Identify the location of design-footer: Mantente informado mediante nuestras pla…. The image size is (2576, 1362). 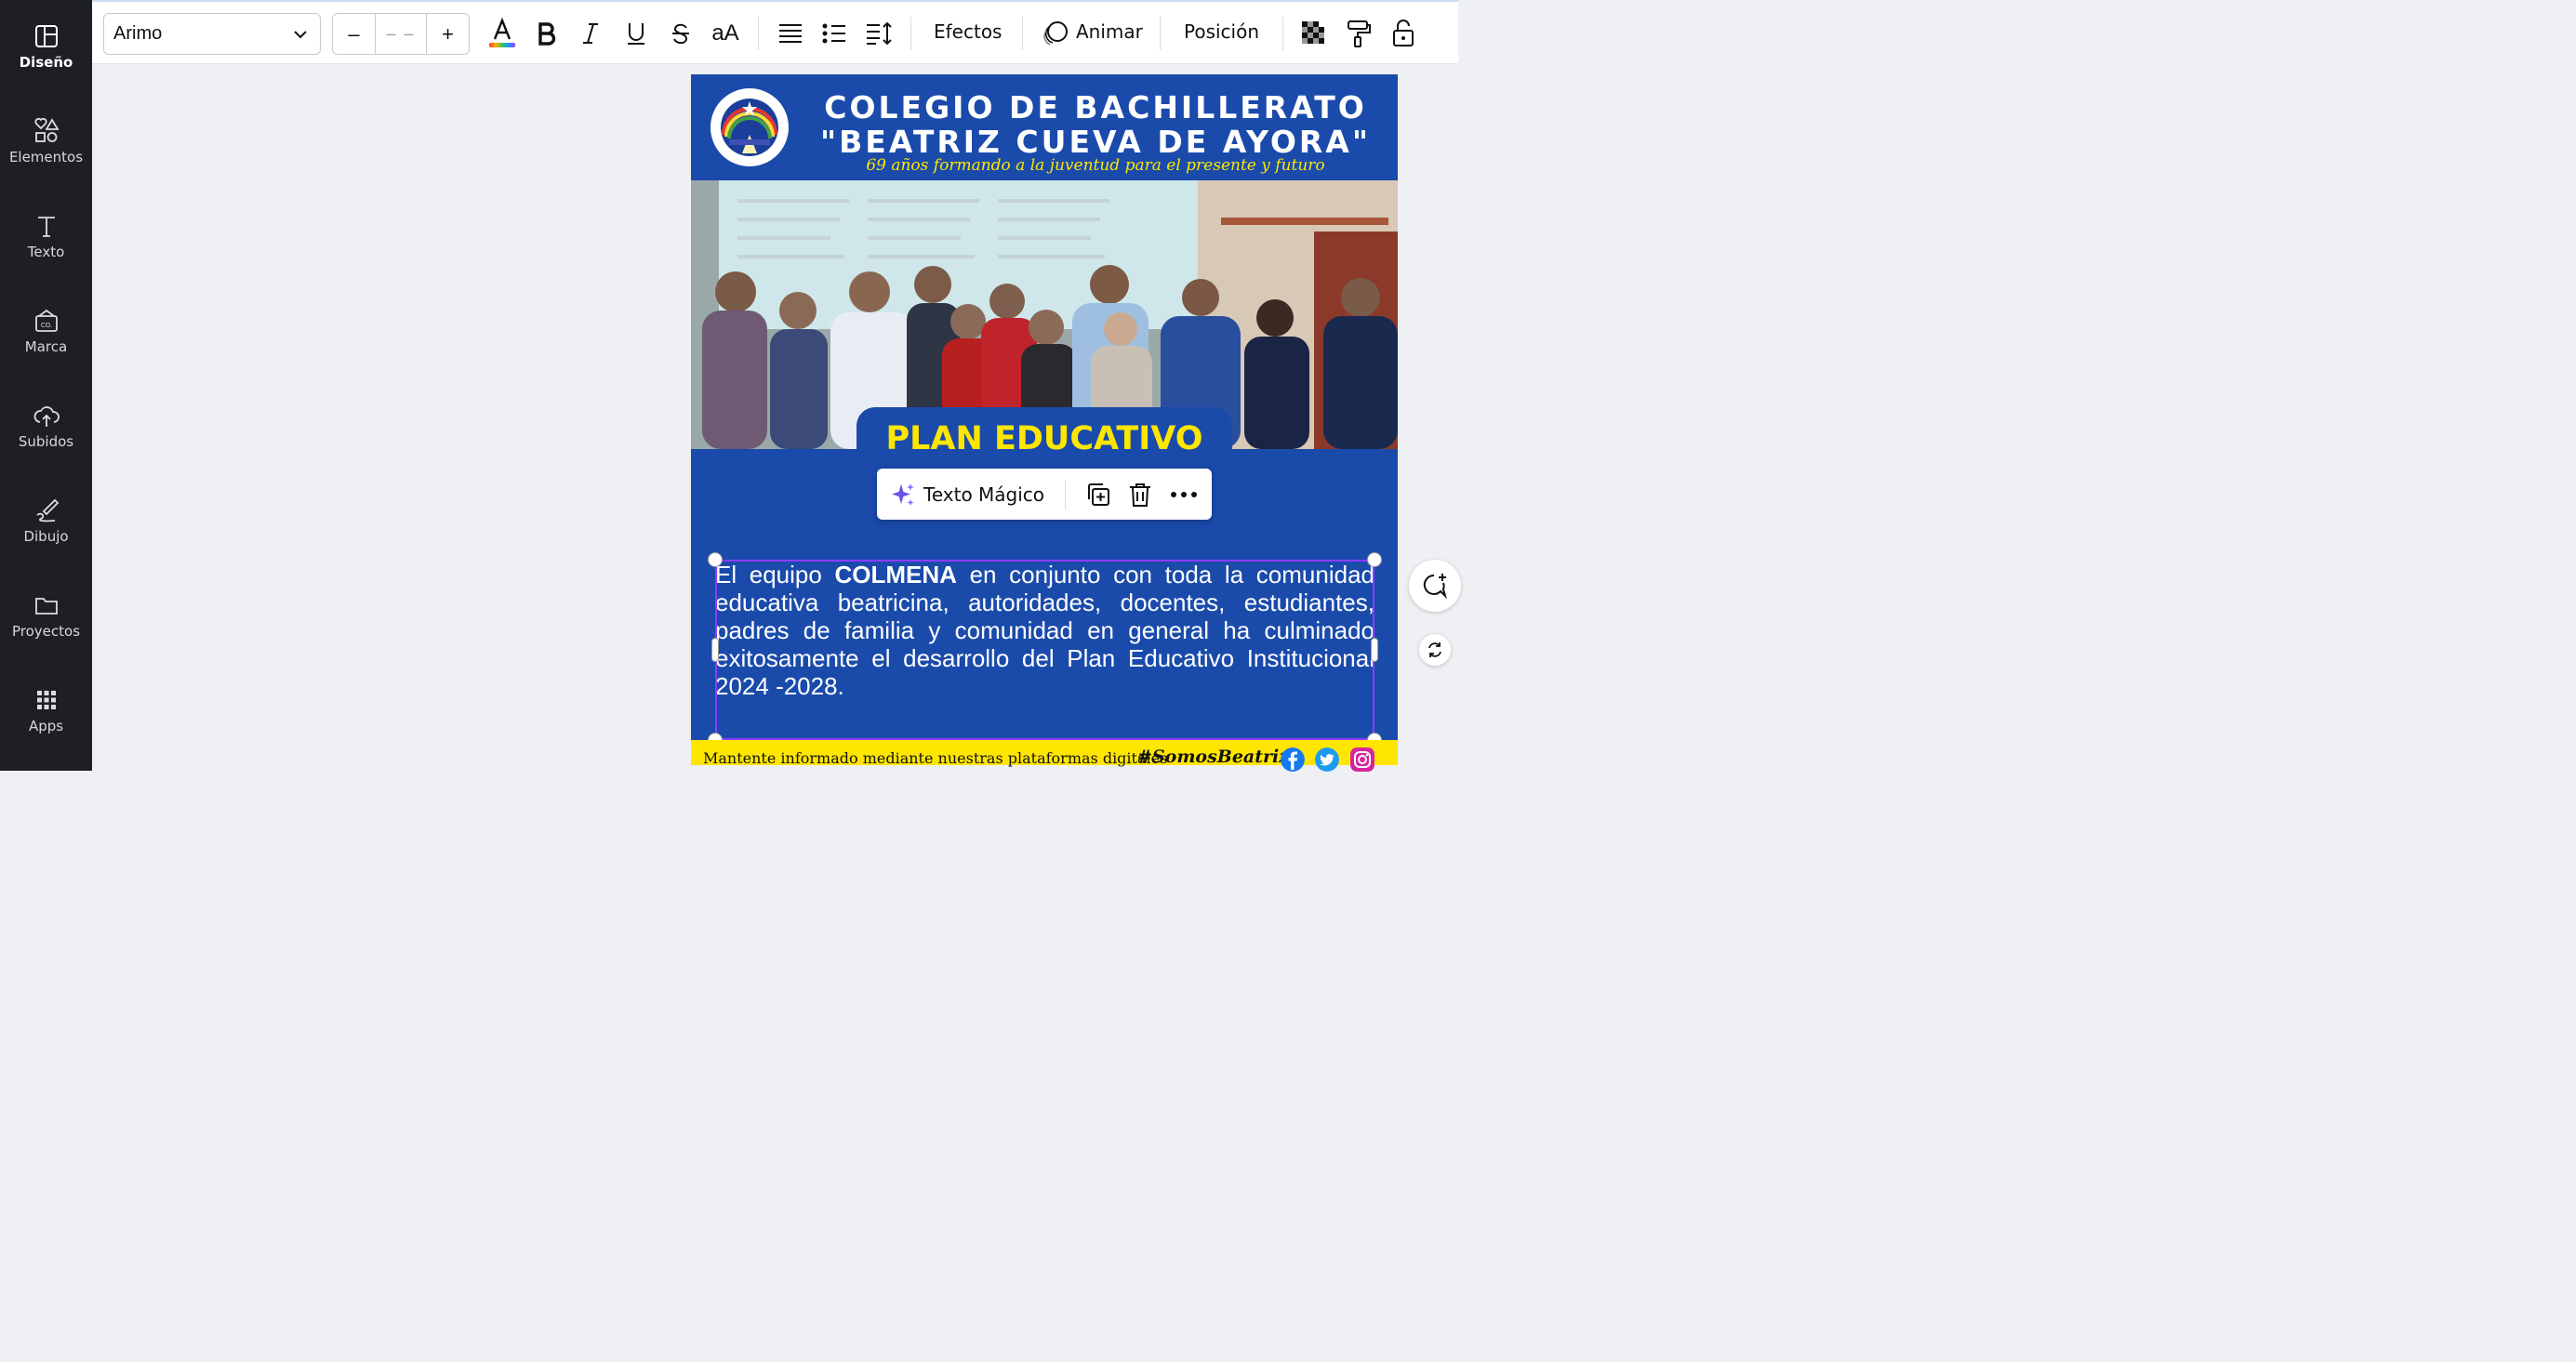
(1044, 756).